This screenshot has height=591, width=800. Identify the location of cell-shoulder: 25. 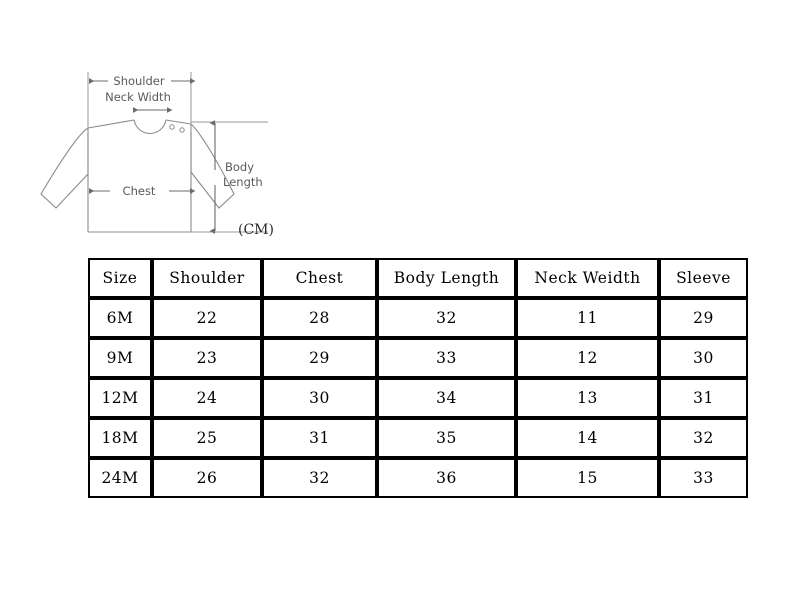
(207, 438).